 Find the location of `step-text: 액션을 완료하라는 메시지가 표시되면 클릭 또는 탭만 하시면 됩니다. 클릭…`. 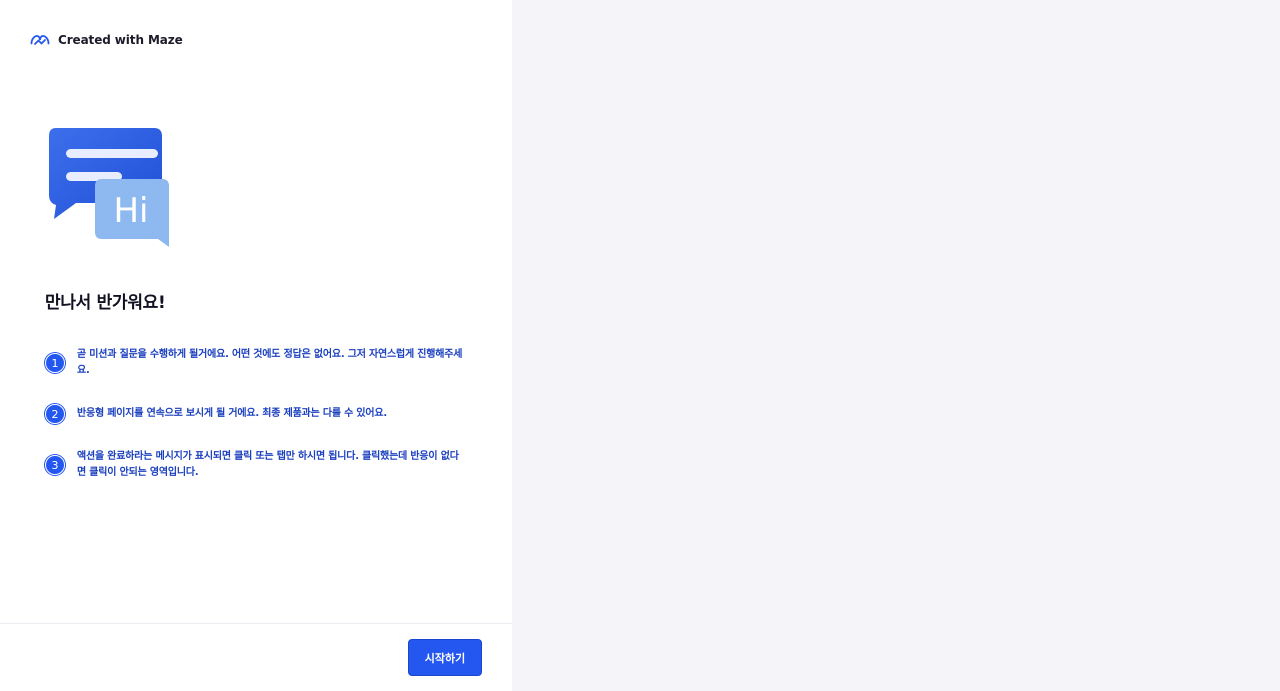

step-text: 액션을 완료하라는 메시지가 표시되면 클릭 또는 탭만 하시면 됩니다. 클릭… is located at coordinates (268, 464).